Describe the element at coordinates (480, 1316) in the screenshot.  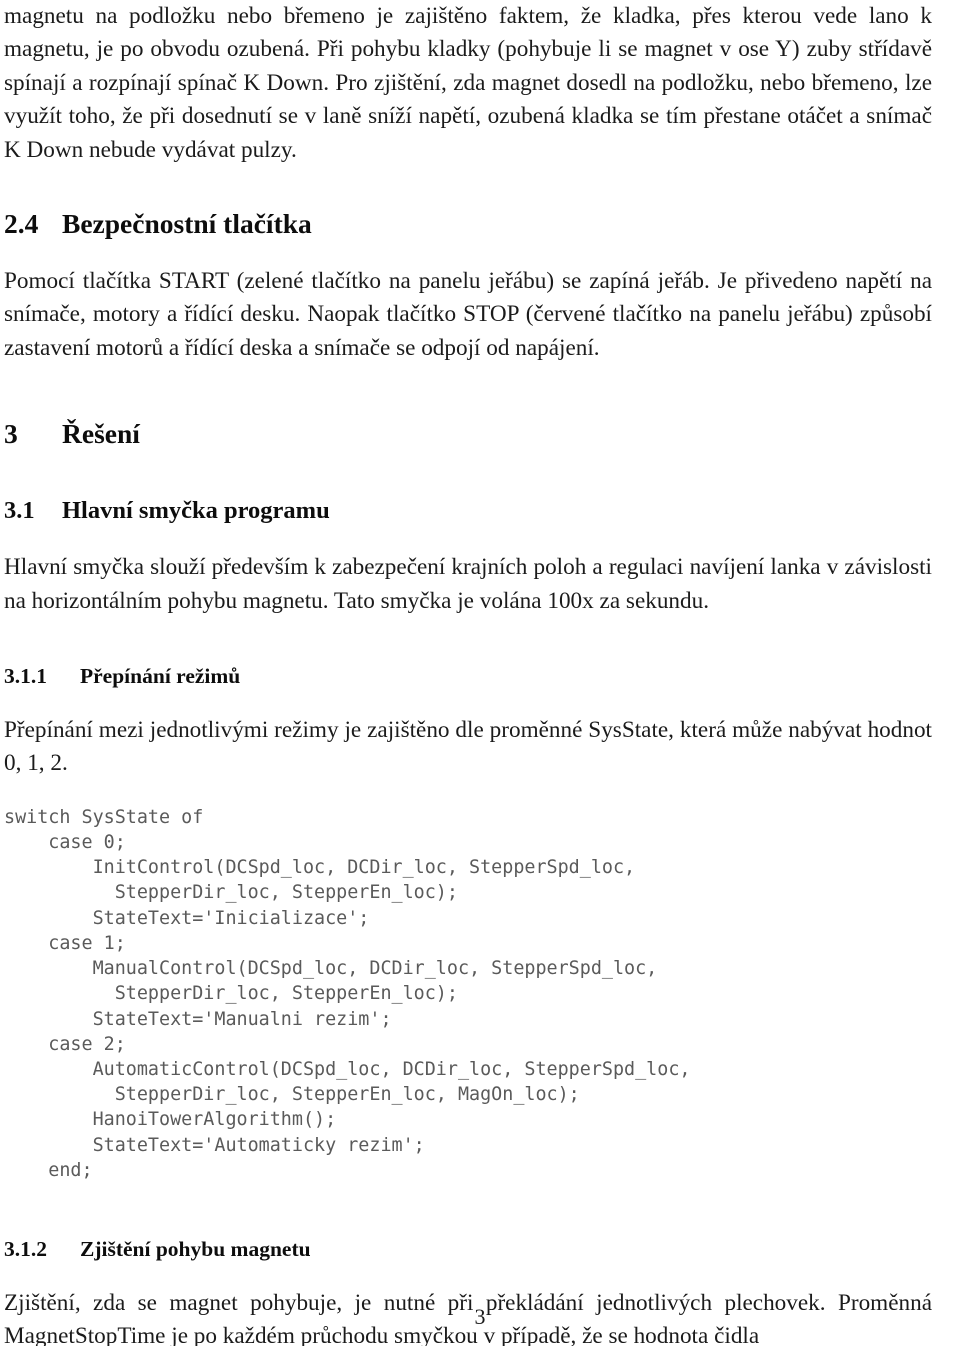
I see `page-number: 3` at that location.